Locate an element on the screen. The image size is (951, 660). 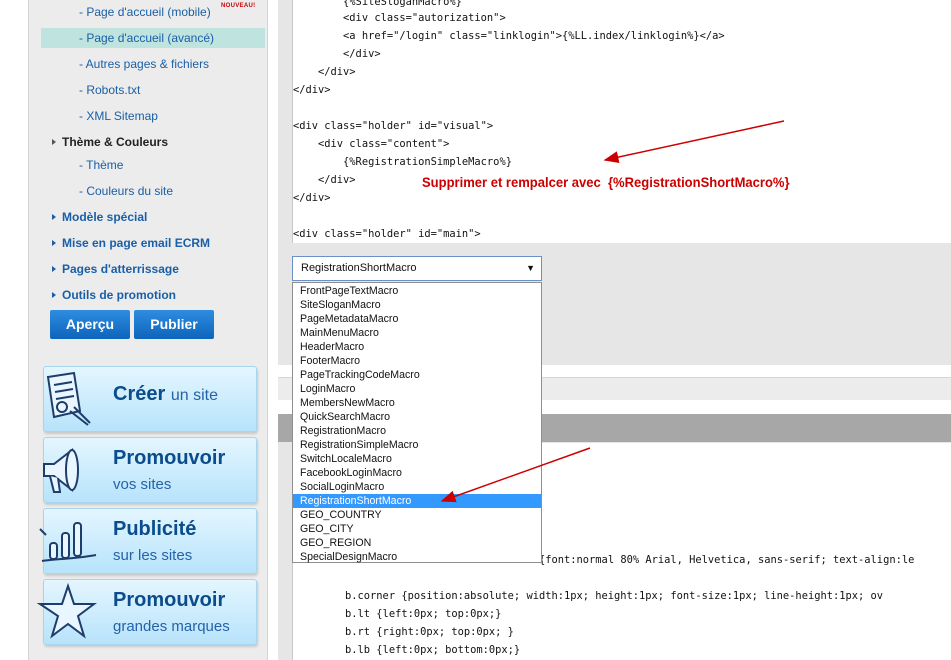
nav-pages-atterrissage: Pages d'atterrissage is located at coordinates (153, 269).